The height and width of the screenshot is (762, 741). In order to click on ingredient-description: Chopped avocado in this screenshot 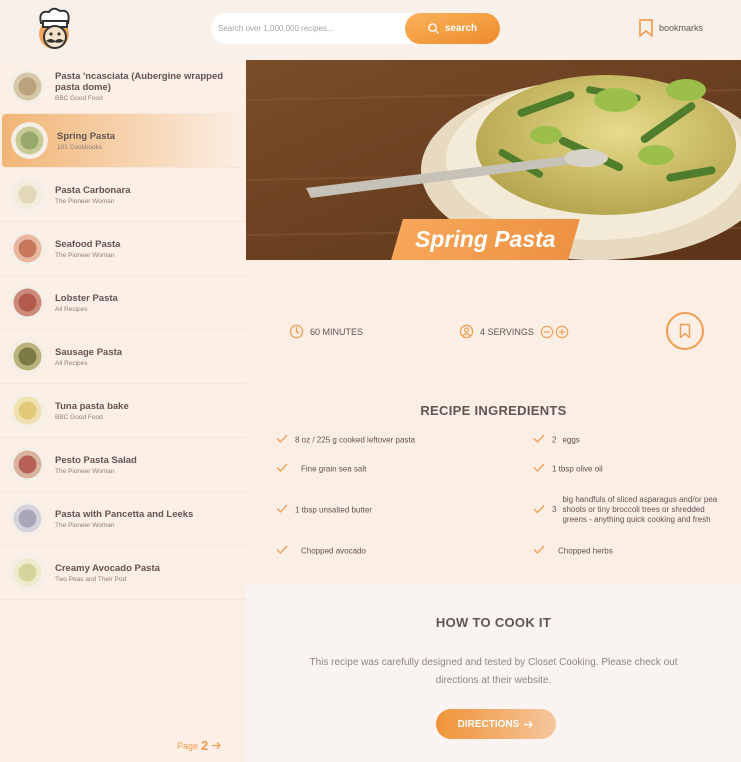, I will do `click(333, 550)`.